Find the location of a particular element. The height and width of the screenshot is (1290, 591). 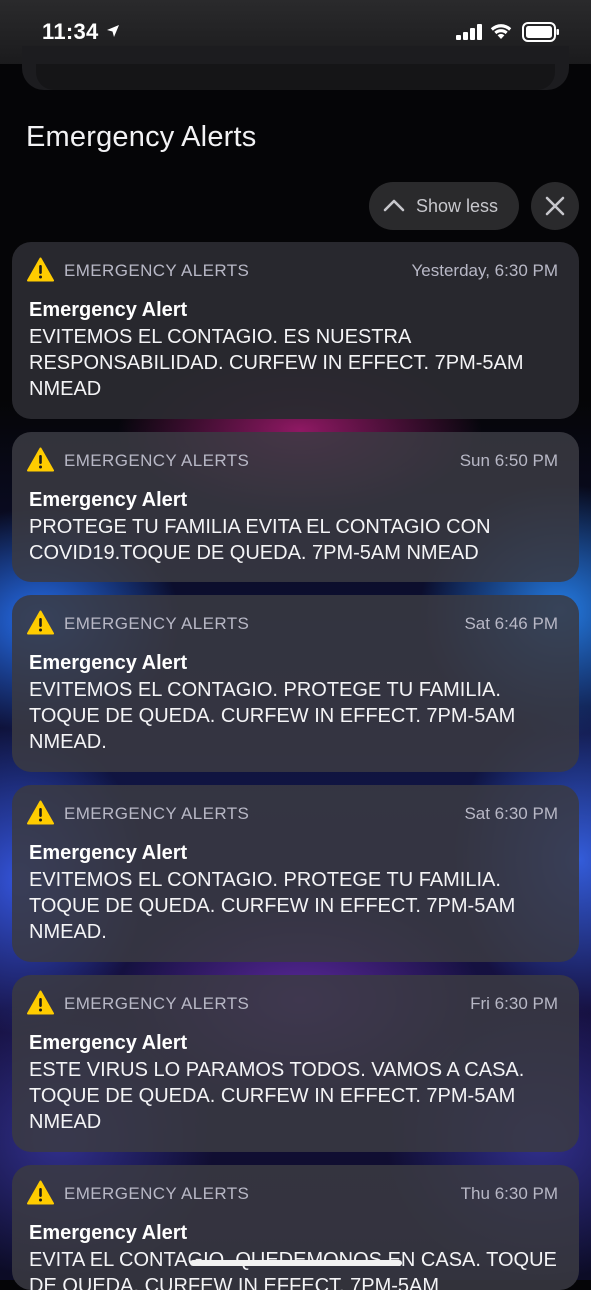

battery-icon is located at coordinates (540, 32).